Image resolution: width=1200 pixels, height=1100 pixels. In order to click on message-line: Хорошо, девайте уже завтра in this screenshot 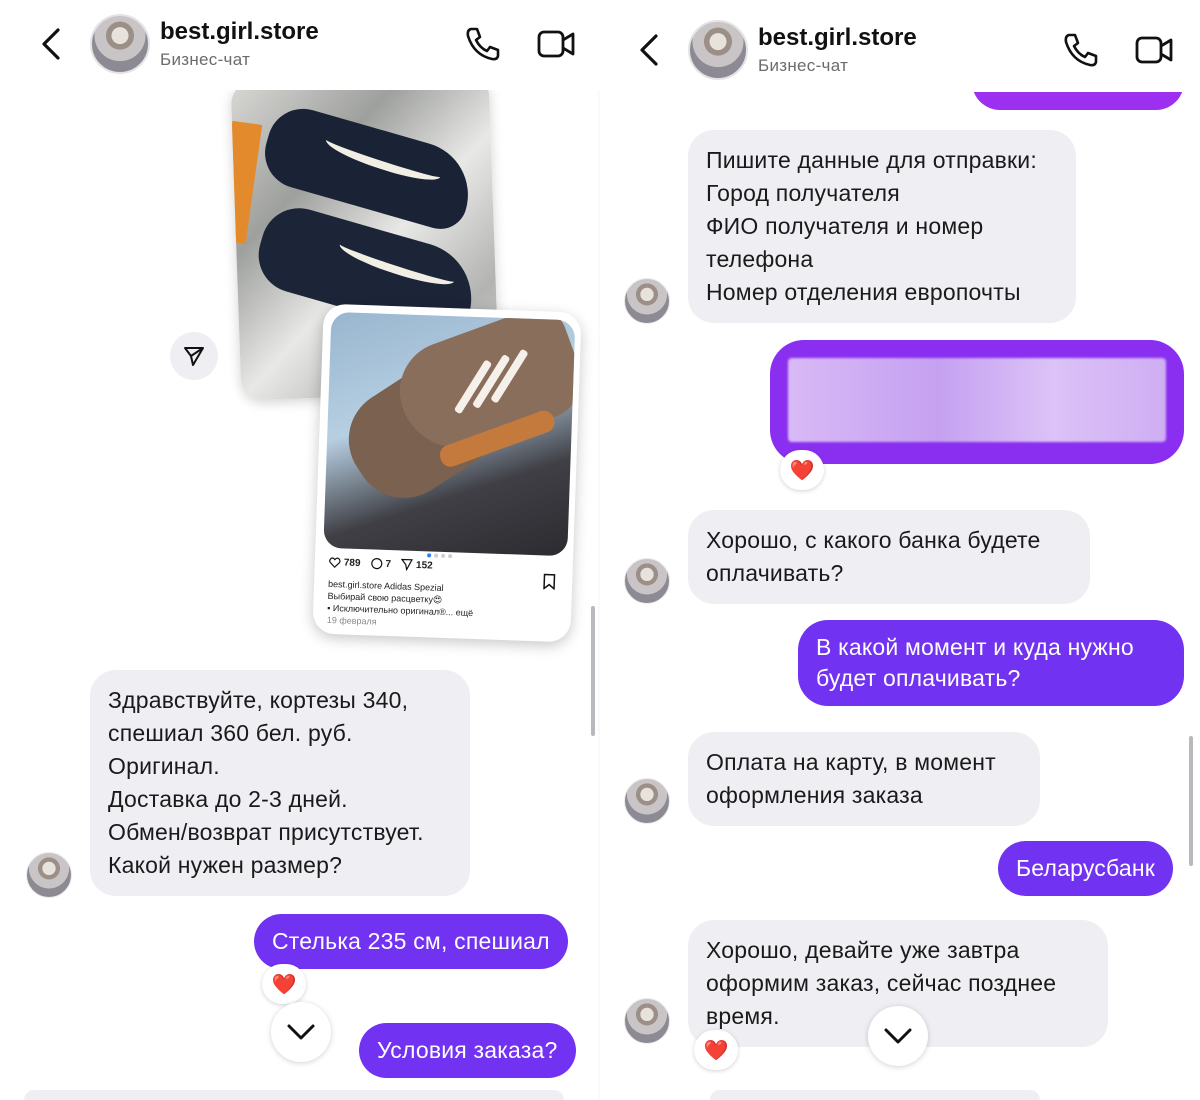, I will do `click(863, 950)`.